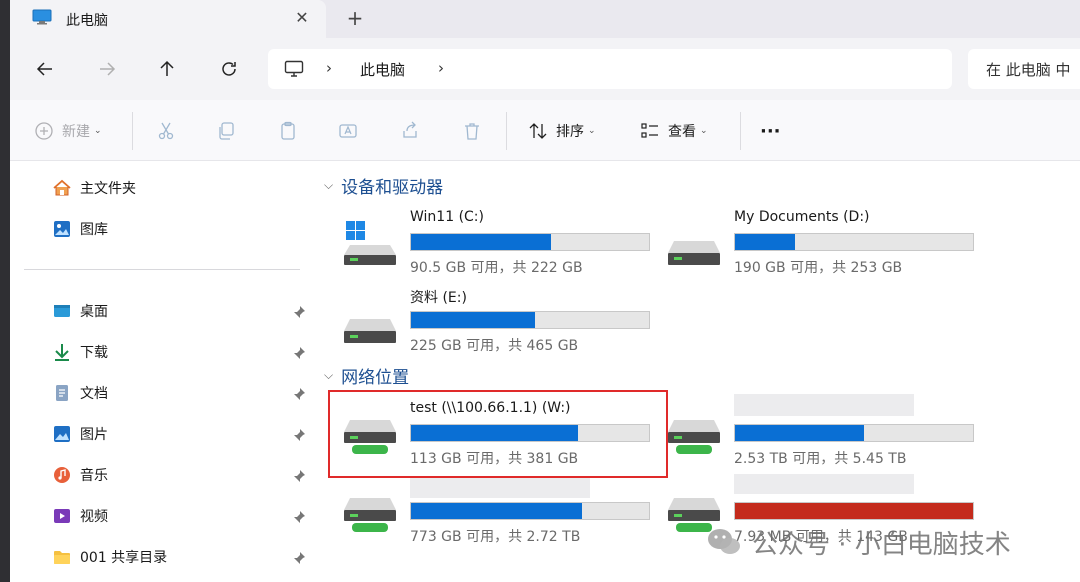 The width and height of the screenshot is (1080, 582). Describe the element at coordinates (94, 394) in the screenshot. I see `sidebar-item-label: 文档` at that location.